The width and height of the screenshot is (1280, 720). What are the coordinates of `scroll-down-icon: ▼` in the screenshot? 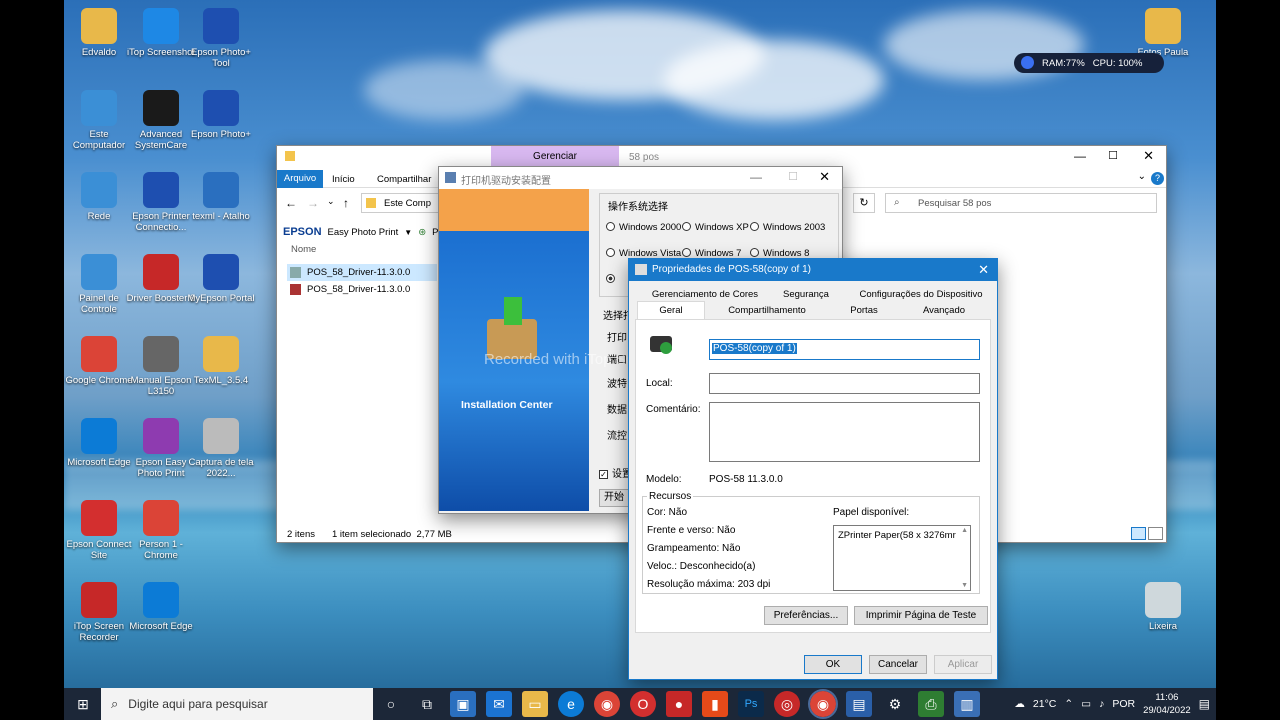 It's located at (964, 585).